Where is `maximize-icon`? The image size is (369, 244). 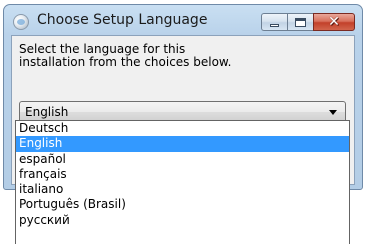 maximize-icon is located at coordinates (300, 22).